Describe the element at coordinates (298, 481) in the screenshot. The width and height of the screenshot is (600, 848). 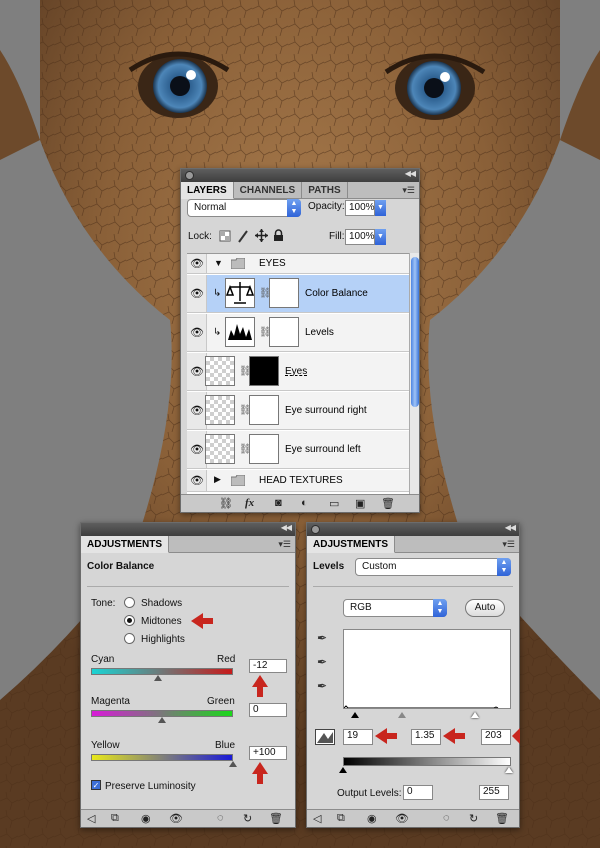
I see `layer-group-head-textures: 👁 ▶ HEAD TEXTURES` at that location.